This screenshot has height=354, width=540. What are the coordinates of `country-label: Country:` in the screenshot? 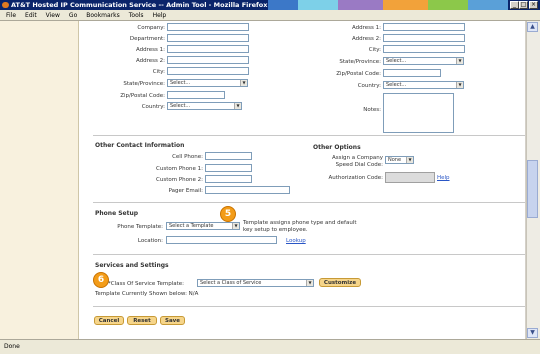 It's located at (153, 107).